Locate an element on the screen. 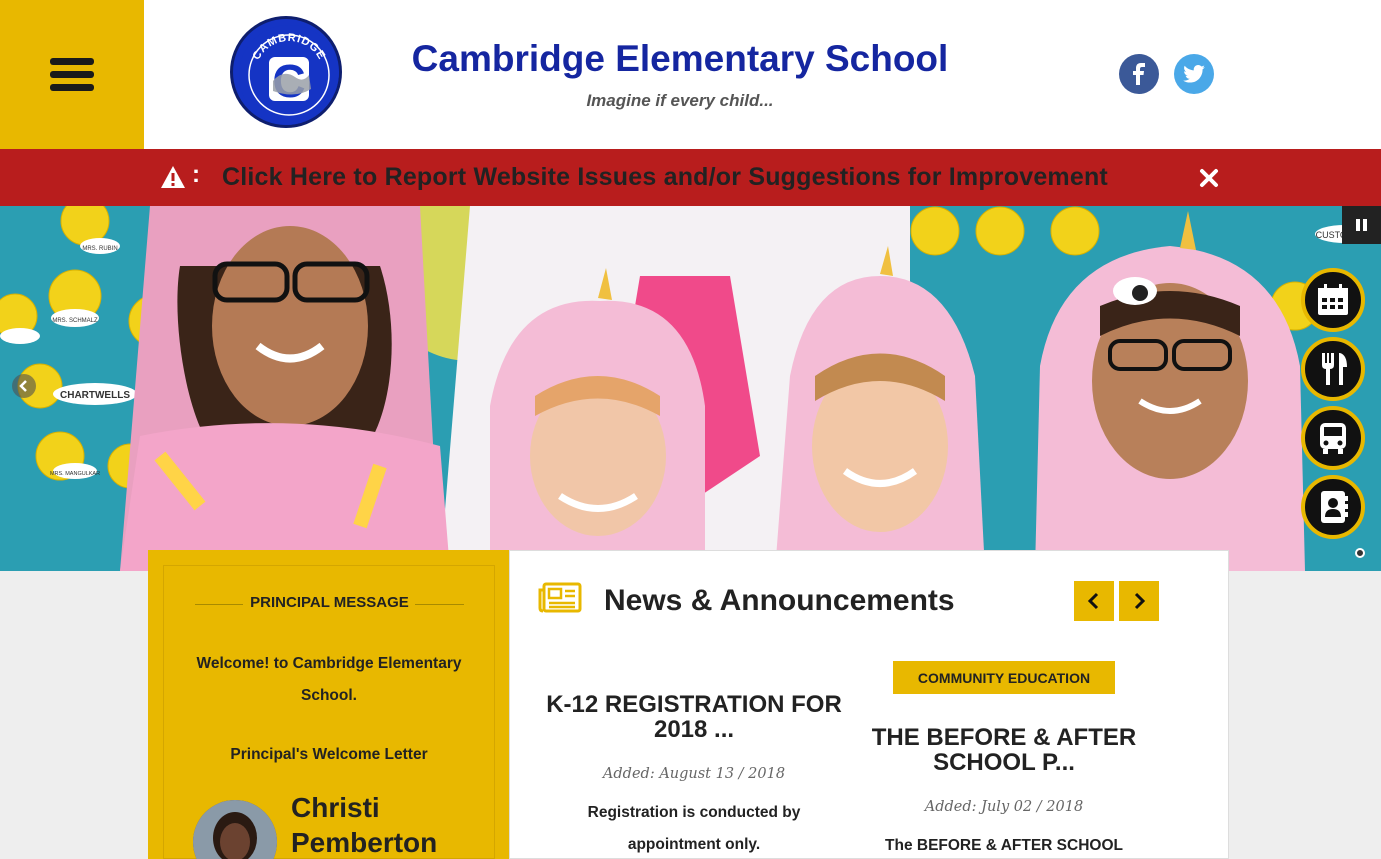 Image resolution: width=1381 pixels, height=859 pixels. dining-quick-link is located at coordinates (1333, 369).